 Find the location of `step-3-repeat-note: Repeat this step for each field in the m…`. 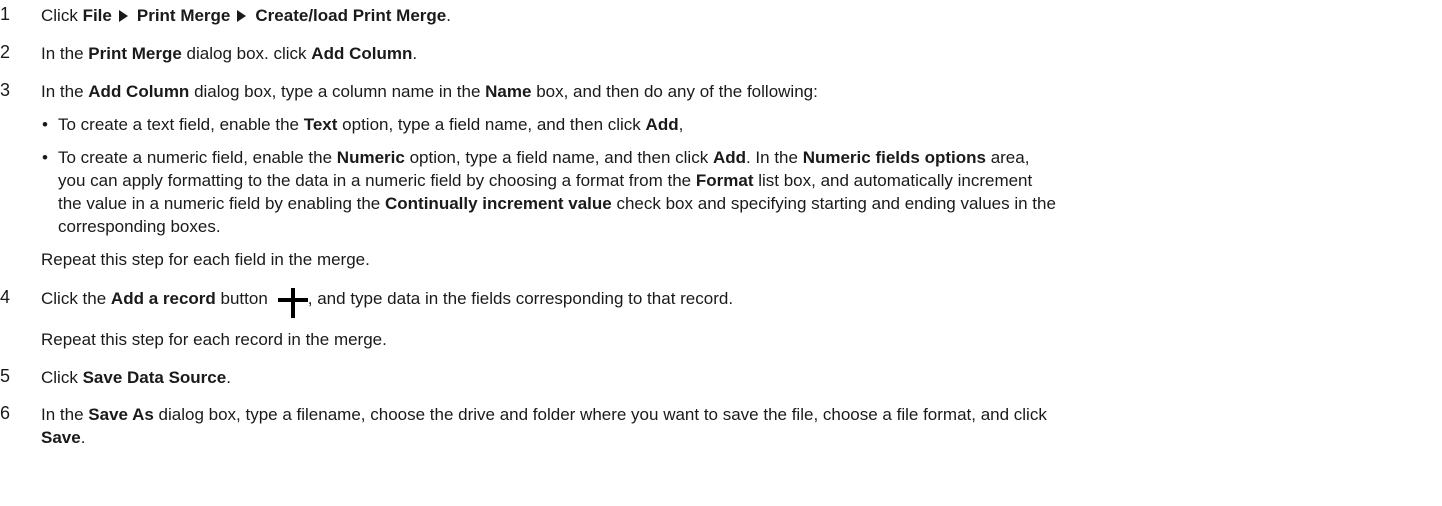

step-3-repeat-note: Repeat this step for each field in the m… is located at coordinates (205, 259).